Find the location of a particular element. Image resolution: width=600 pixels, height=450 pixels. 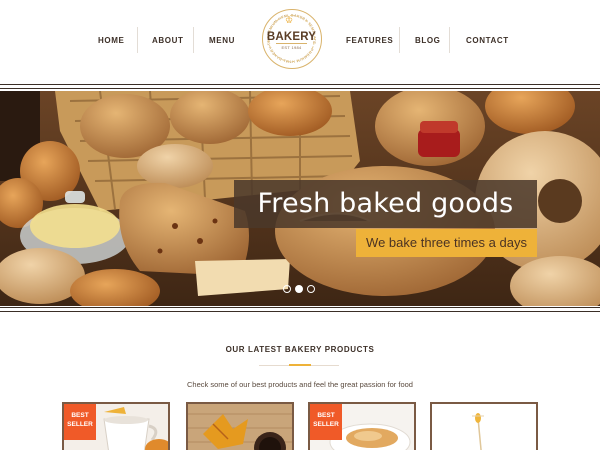

nav-blog: BLOG is located at coordinates (428, 40).